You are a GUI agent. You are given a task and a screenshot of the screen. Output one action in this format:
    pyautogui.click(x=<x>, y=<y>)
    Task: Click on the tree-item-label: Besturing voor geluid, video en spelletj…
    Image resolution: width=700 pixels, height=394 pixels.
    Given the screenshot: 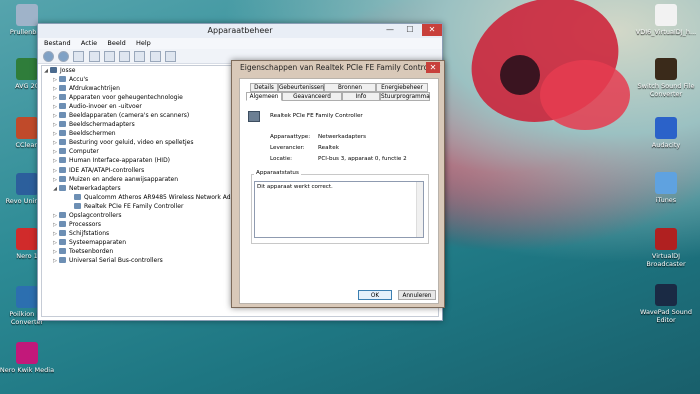 What is the action you would take?
    pyautogui.click(x=131, y=143)
    